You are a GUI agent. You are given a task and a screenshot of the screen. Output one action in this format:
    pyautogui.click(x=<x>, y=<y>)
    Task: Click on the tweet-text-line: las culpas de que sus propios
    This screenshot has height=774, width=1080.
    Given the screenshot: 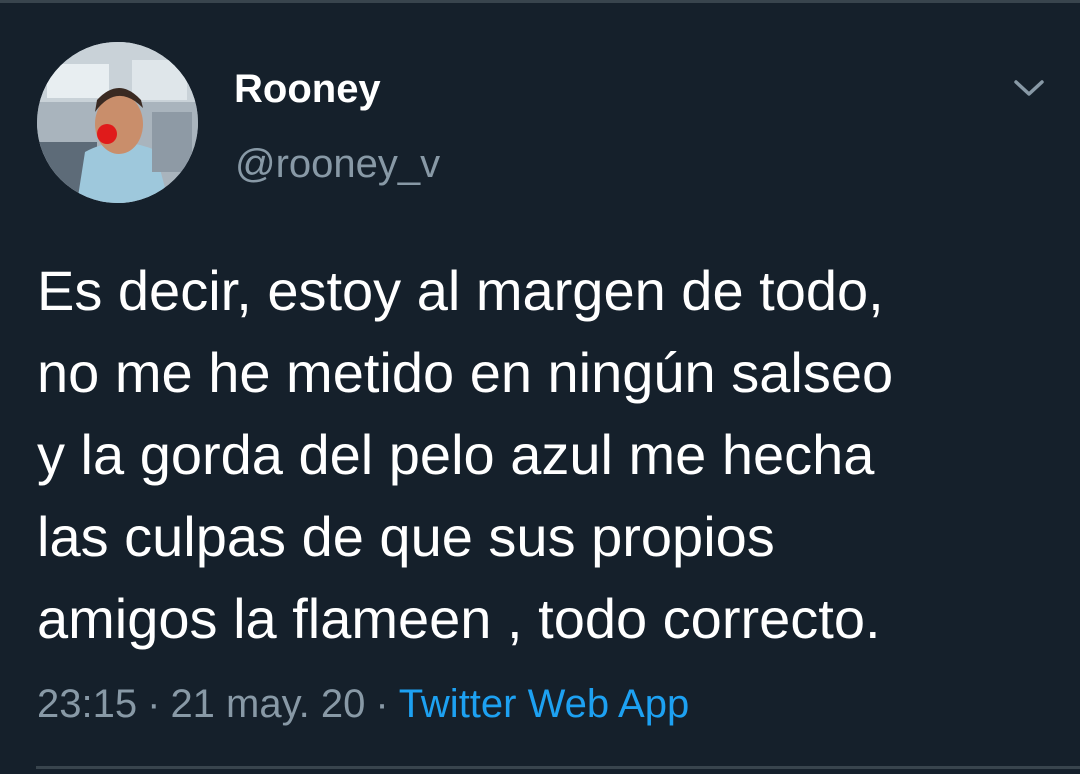 What is the action you would take?
    pyautogui.click(x=406, y=536)
    